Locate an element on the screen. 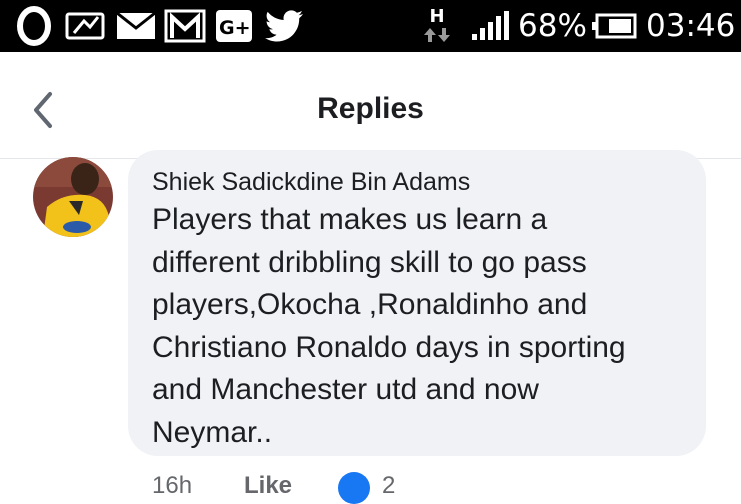 This screenshot has height=504, width=741. battery-percent: 68% is located at coordinates (552, 26).